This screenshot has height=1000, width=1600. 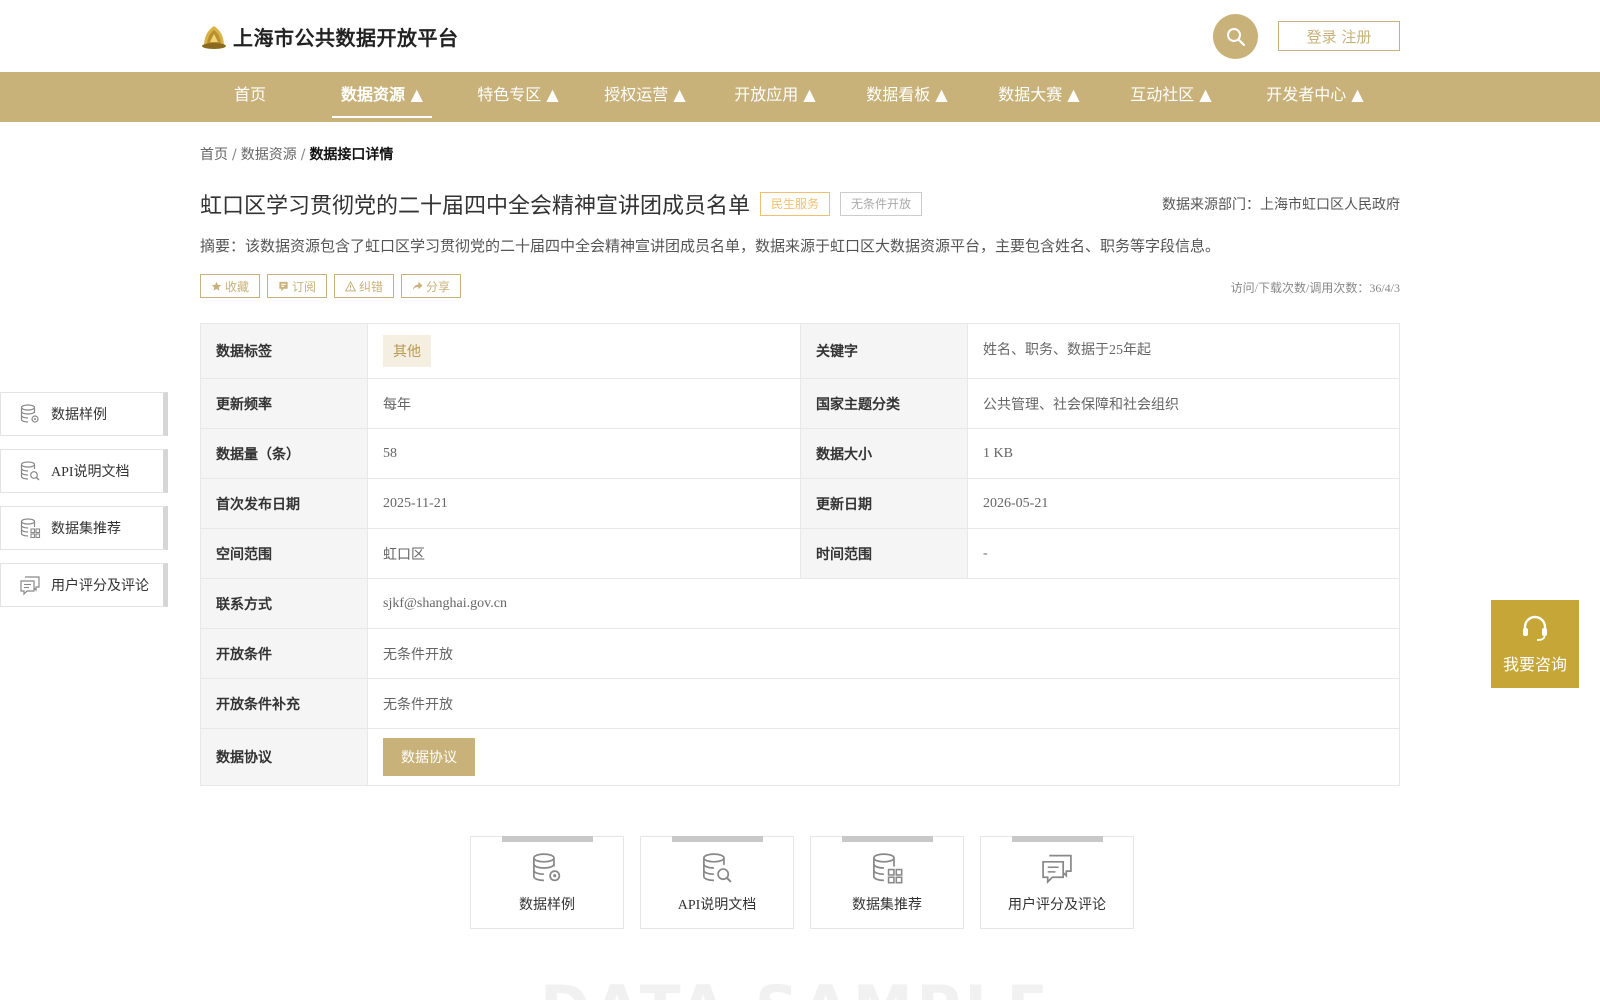 I want to click on section-watermark: DATA SAMPLE, so click(x=796, y=989).